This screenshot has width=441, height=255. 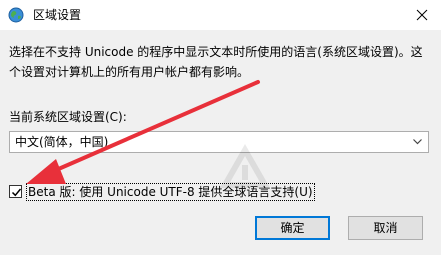 I want to click on beta-utf8-checkbox, so click(x=15, y=191).